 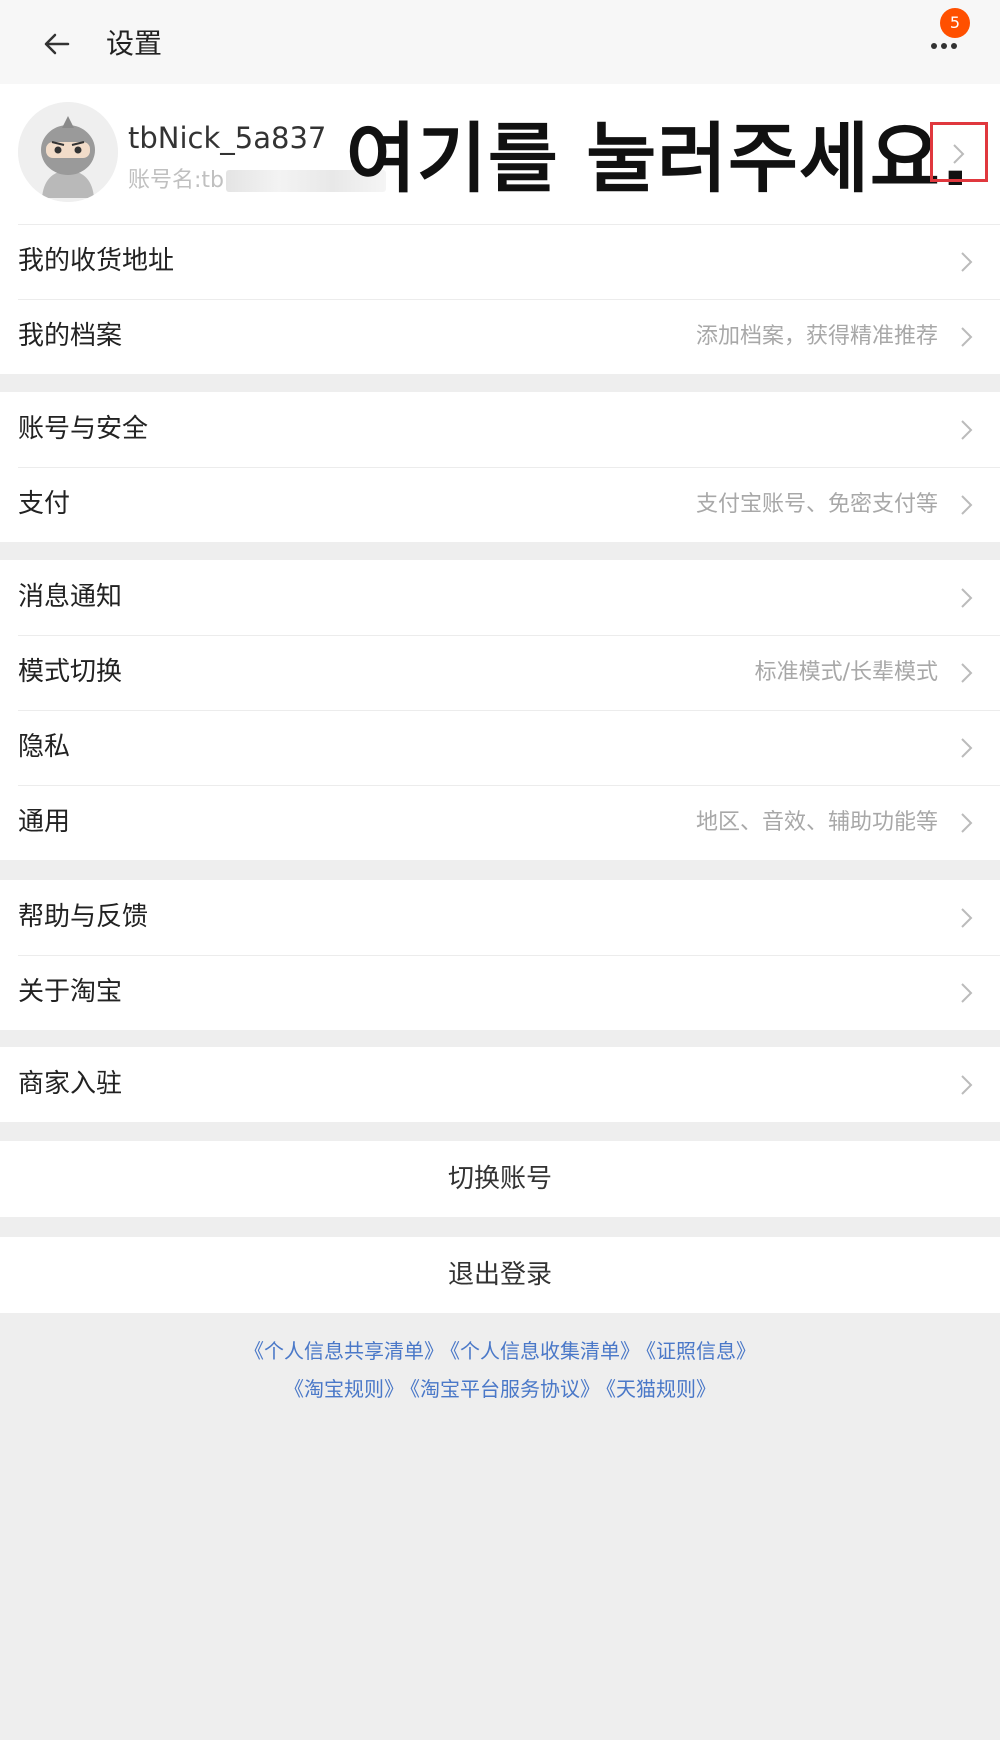 What do you see at coordinates (701, 1351) in the screenshot?
I see `link-license-info: 《证照信息》` at bounding box center [701, 1351].